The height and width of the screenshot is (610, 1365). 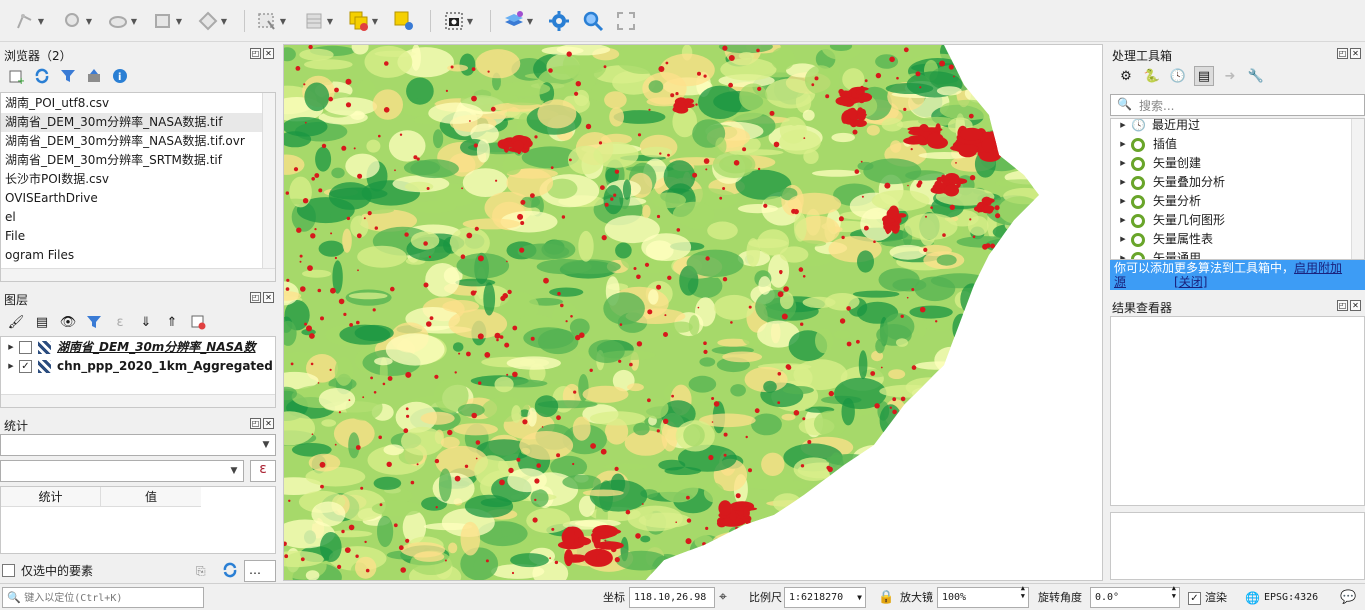 I want to click on collapse-icon, so click(x=94, y=76).